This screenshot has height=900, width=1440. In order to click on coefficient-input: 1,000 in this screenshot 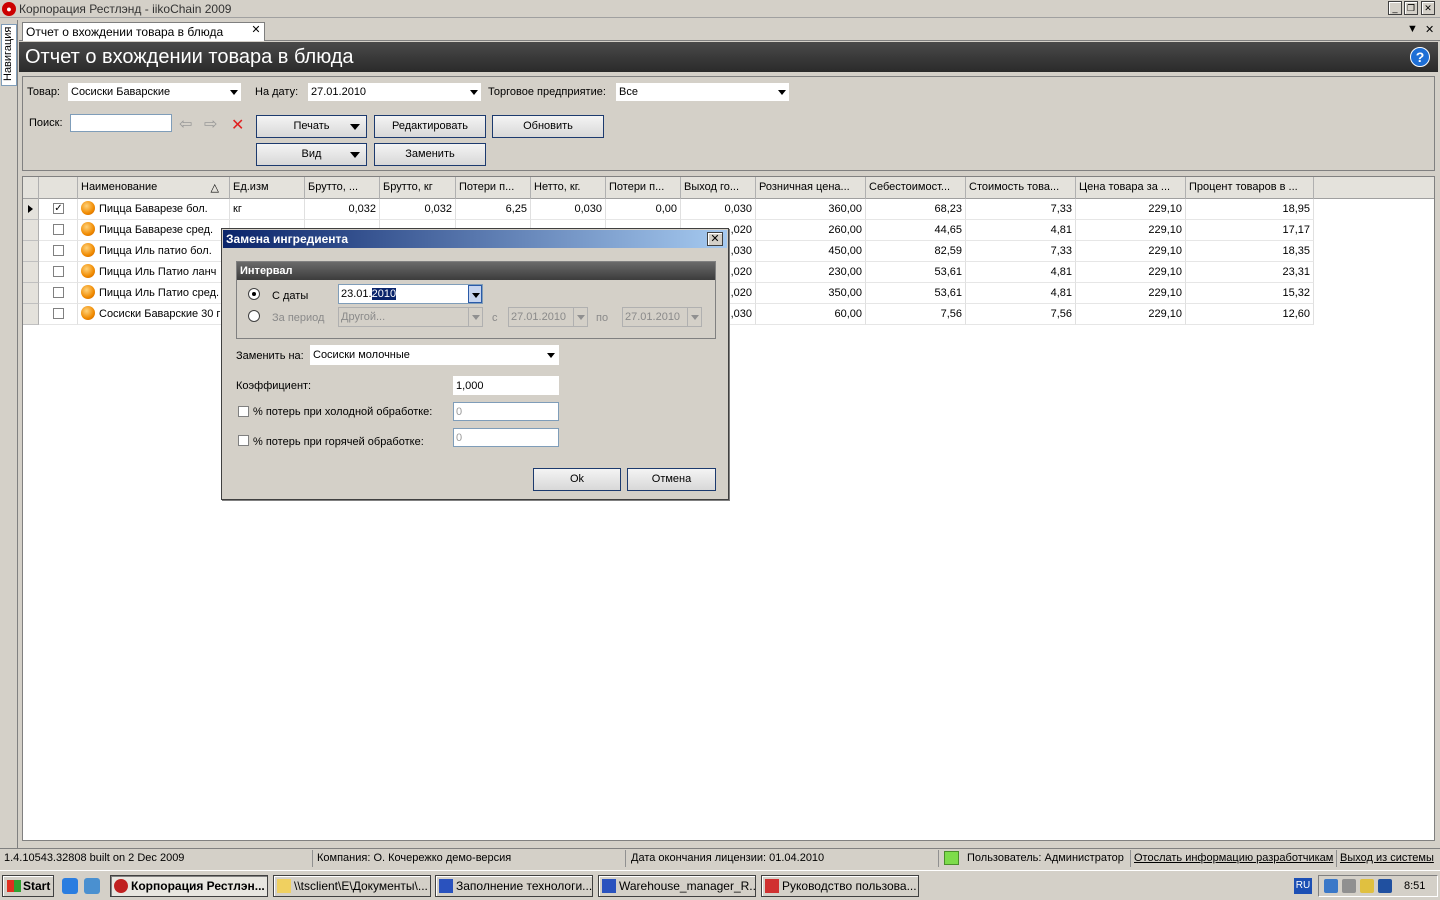, I will do `click(506, 385)`.